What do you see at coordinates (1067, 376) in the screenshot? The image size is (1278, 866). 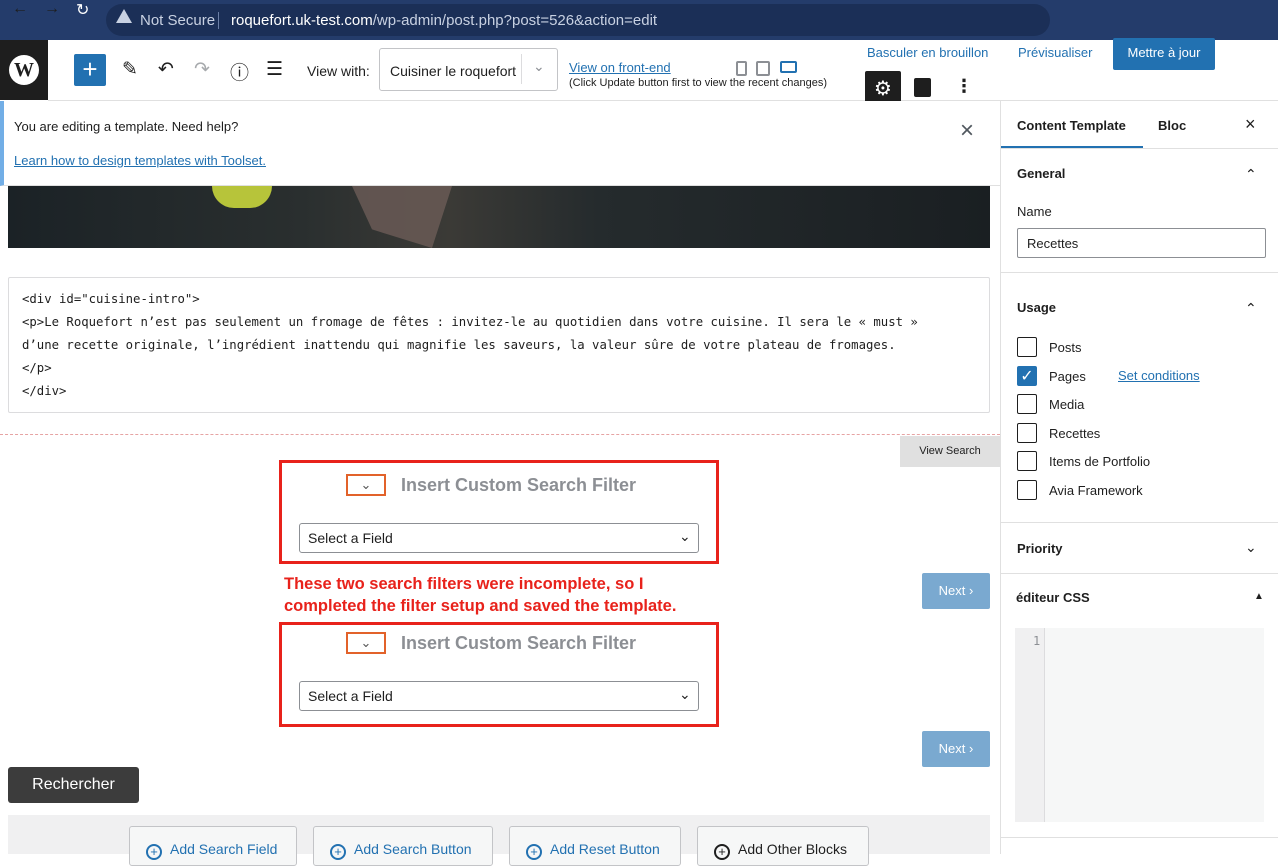 I see `usage-label: Pages` at bounding box center [1067, 376].